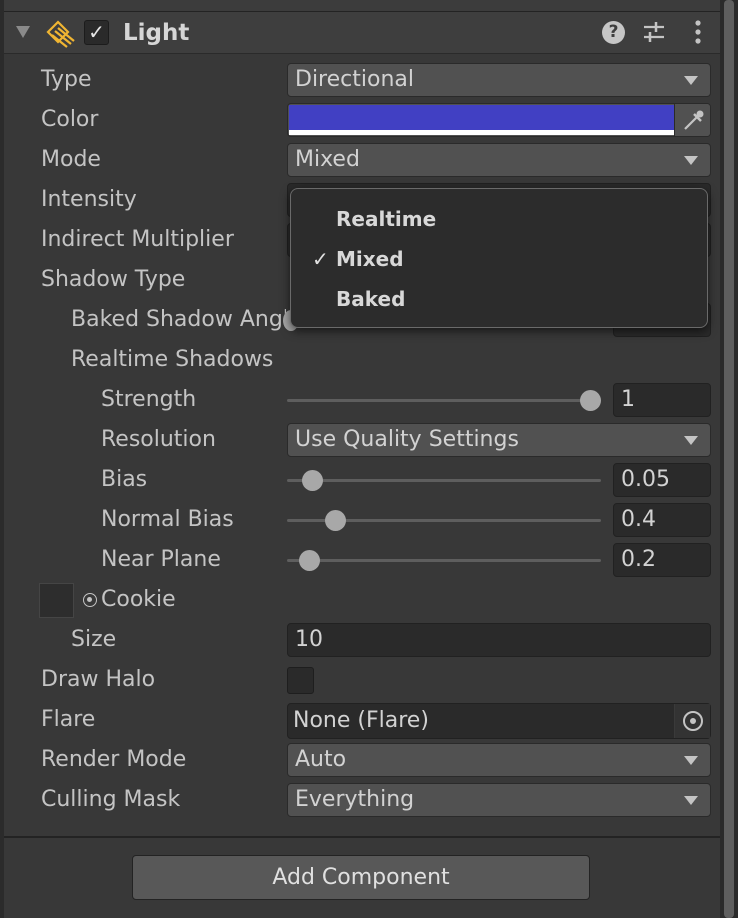 Image resolution: width=738 pixels, height=918 pixels. What do you see at coordinates (444, 400) in the screenshot?
I see `strength-slider-track` at bounding box center [444, 400].